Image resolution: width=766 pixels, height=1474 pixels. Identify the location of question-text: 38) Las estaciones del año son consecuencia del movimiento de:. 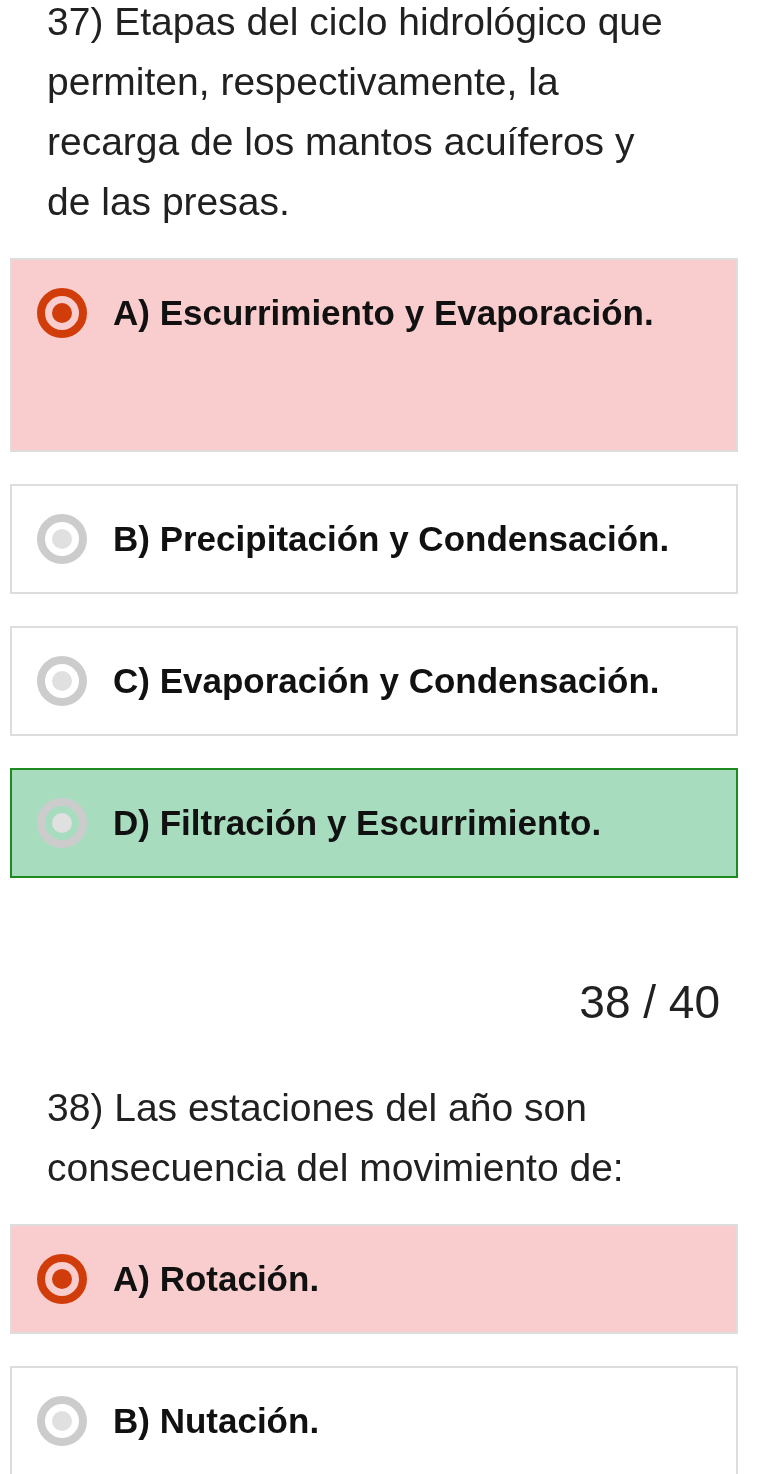
(335, 1138).